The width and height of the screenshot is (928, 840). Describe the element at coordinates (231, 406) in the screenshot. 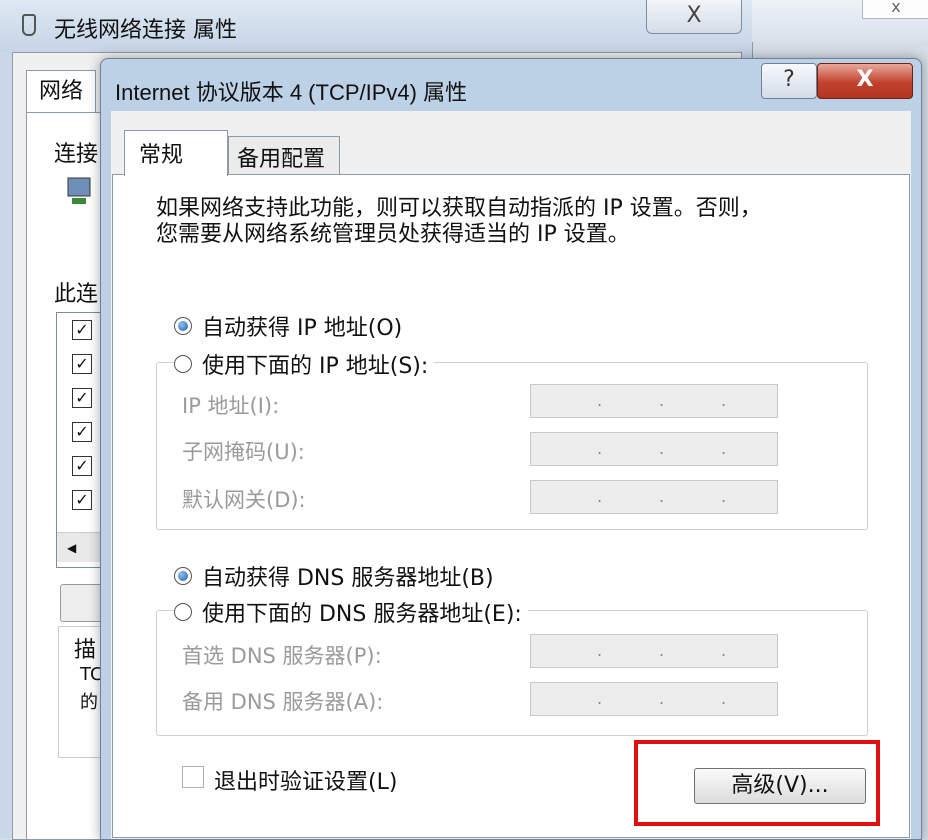

I see `ip-address-label: IP 地址(I):` at that location.